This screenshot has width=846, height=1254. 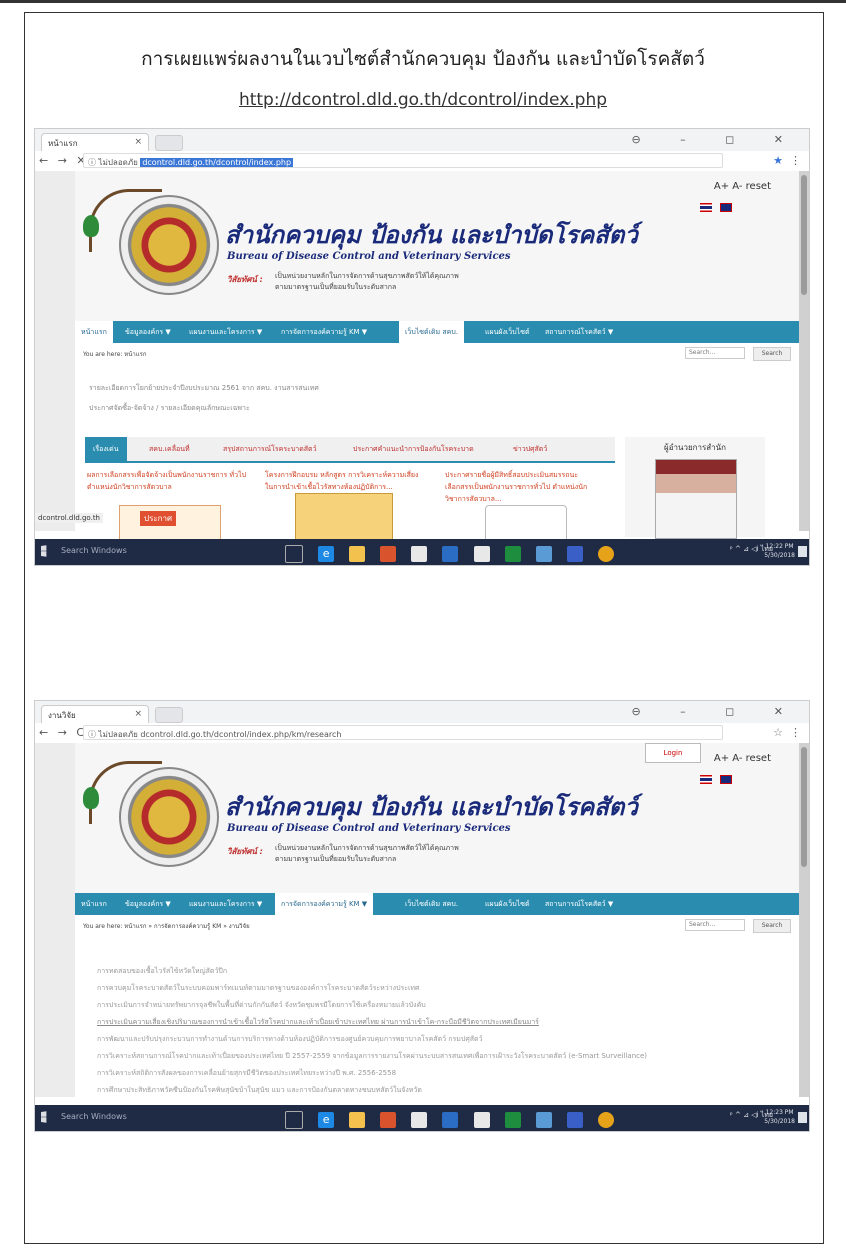 I want to click on browser-tab: งานวิจัย ×, so click(x=95, y=714).